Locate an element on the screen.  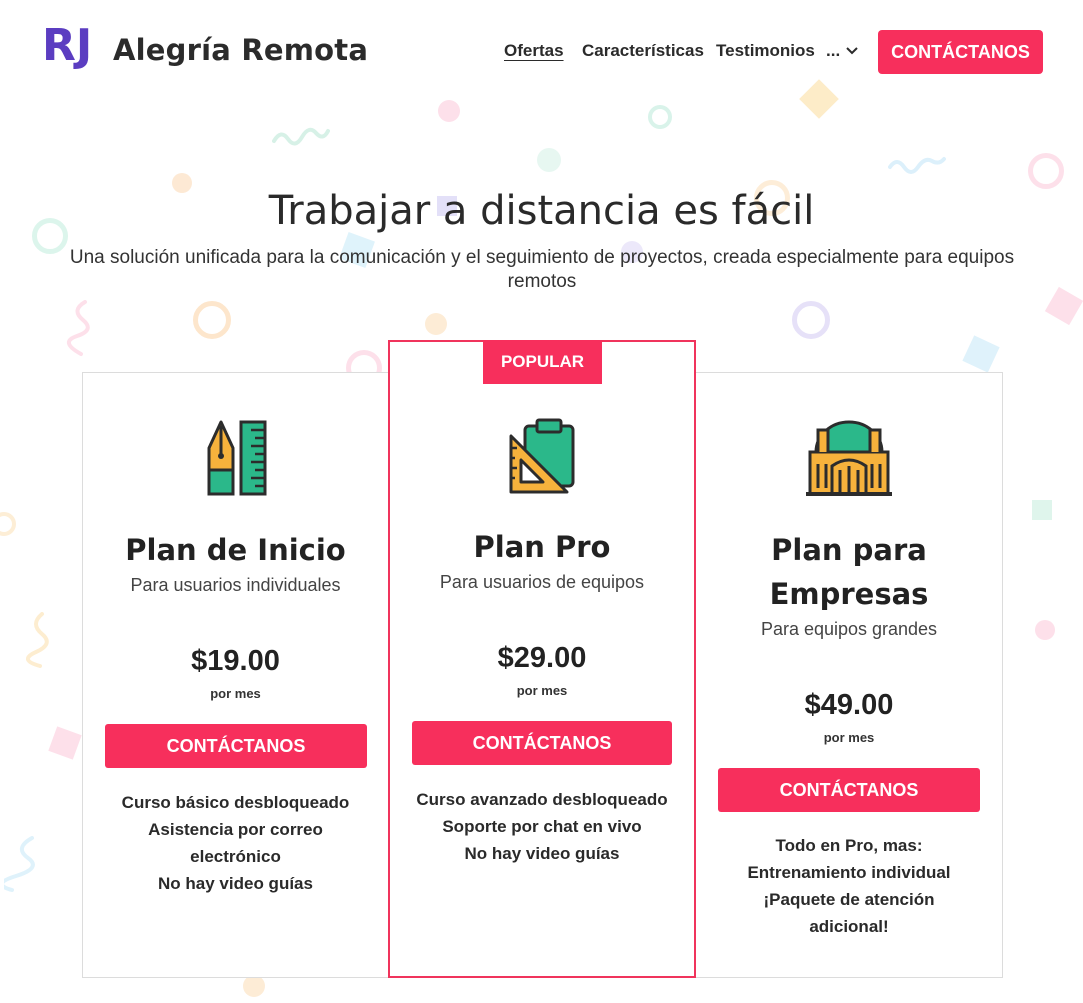
popular-badge: POPULAR is located at coordinates (542, 362).